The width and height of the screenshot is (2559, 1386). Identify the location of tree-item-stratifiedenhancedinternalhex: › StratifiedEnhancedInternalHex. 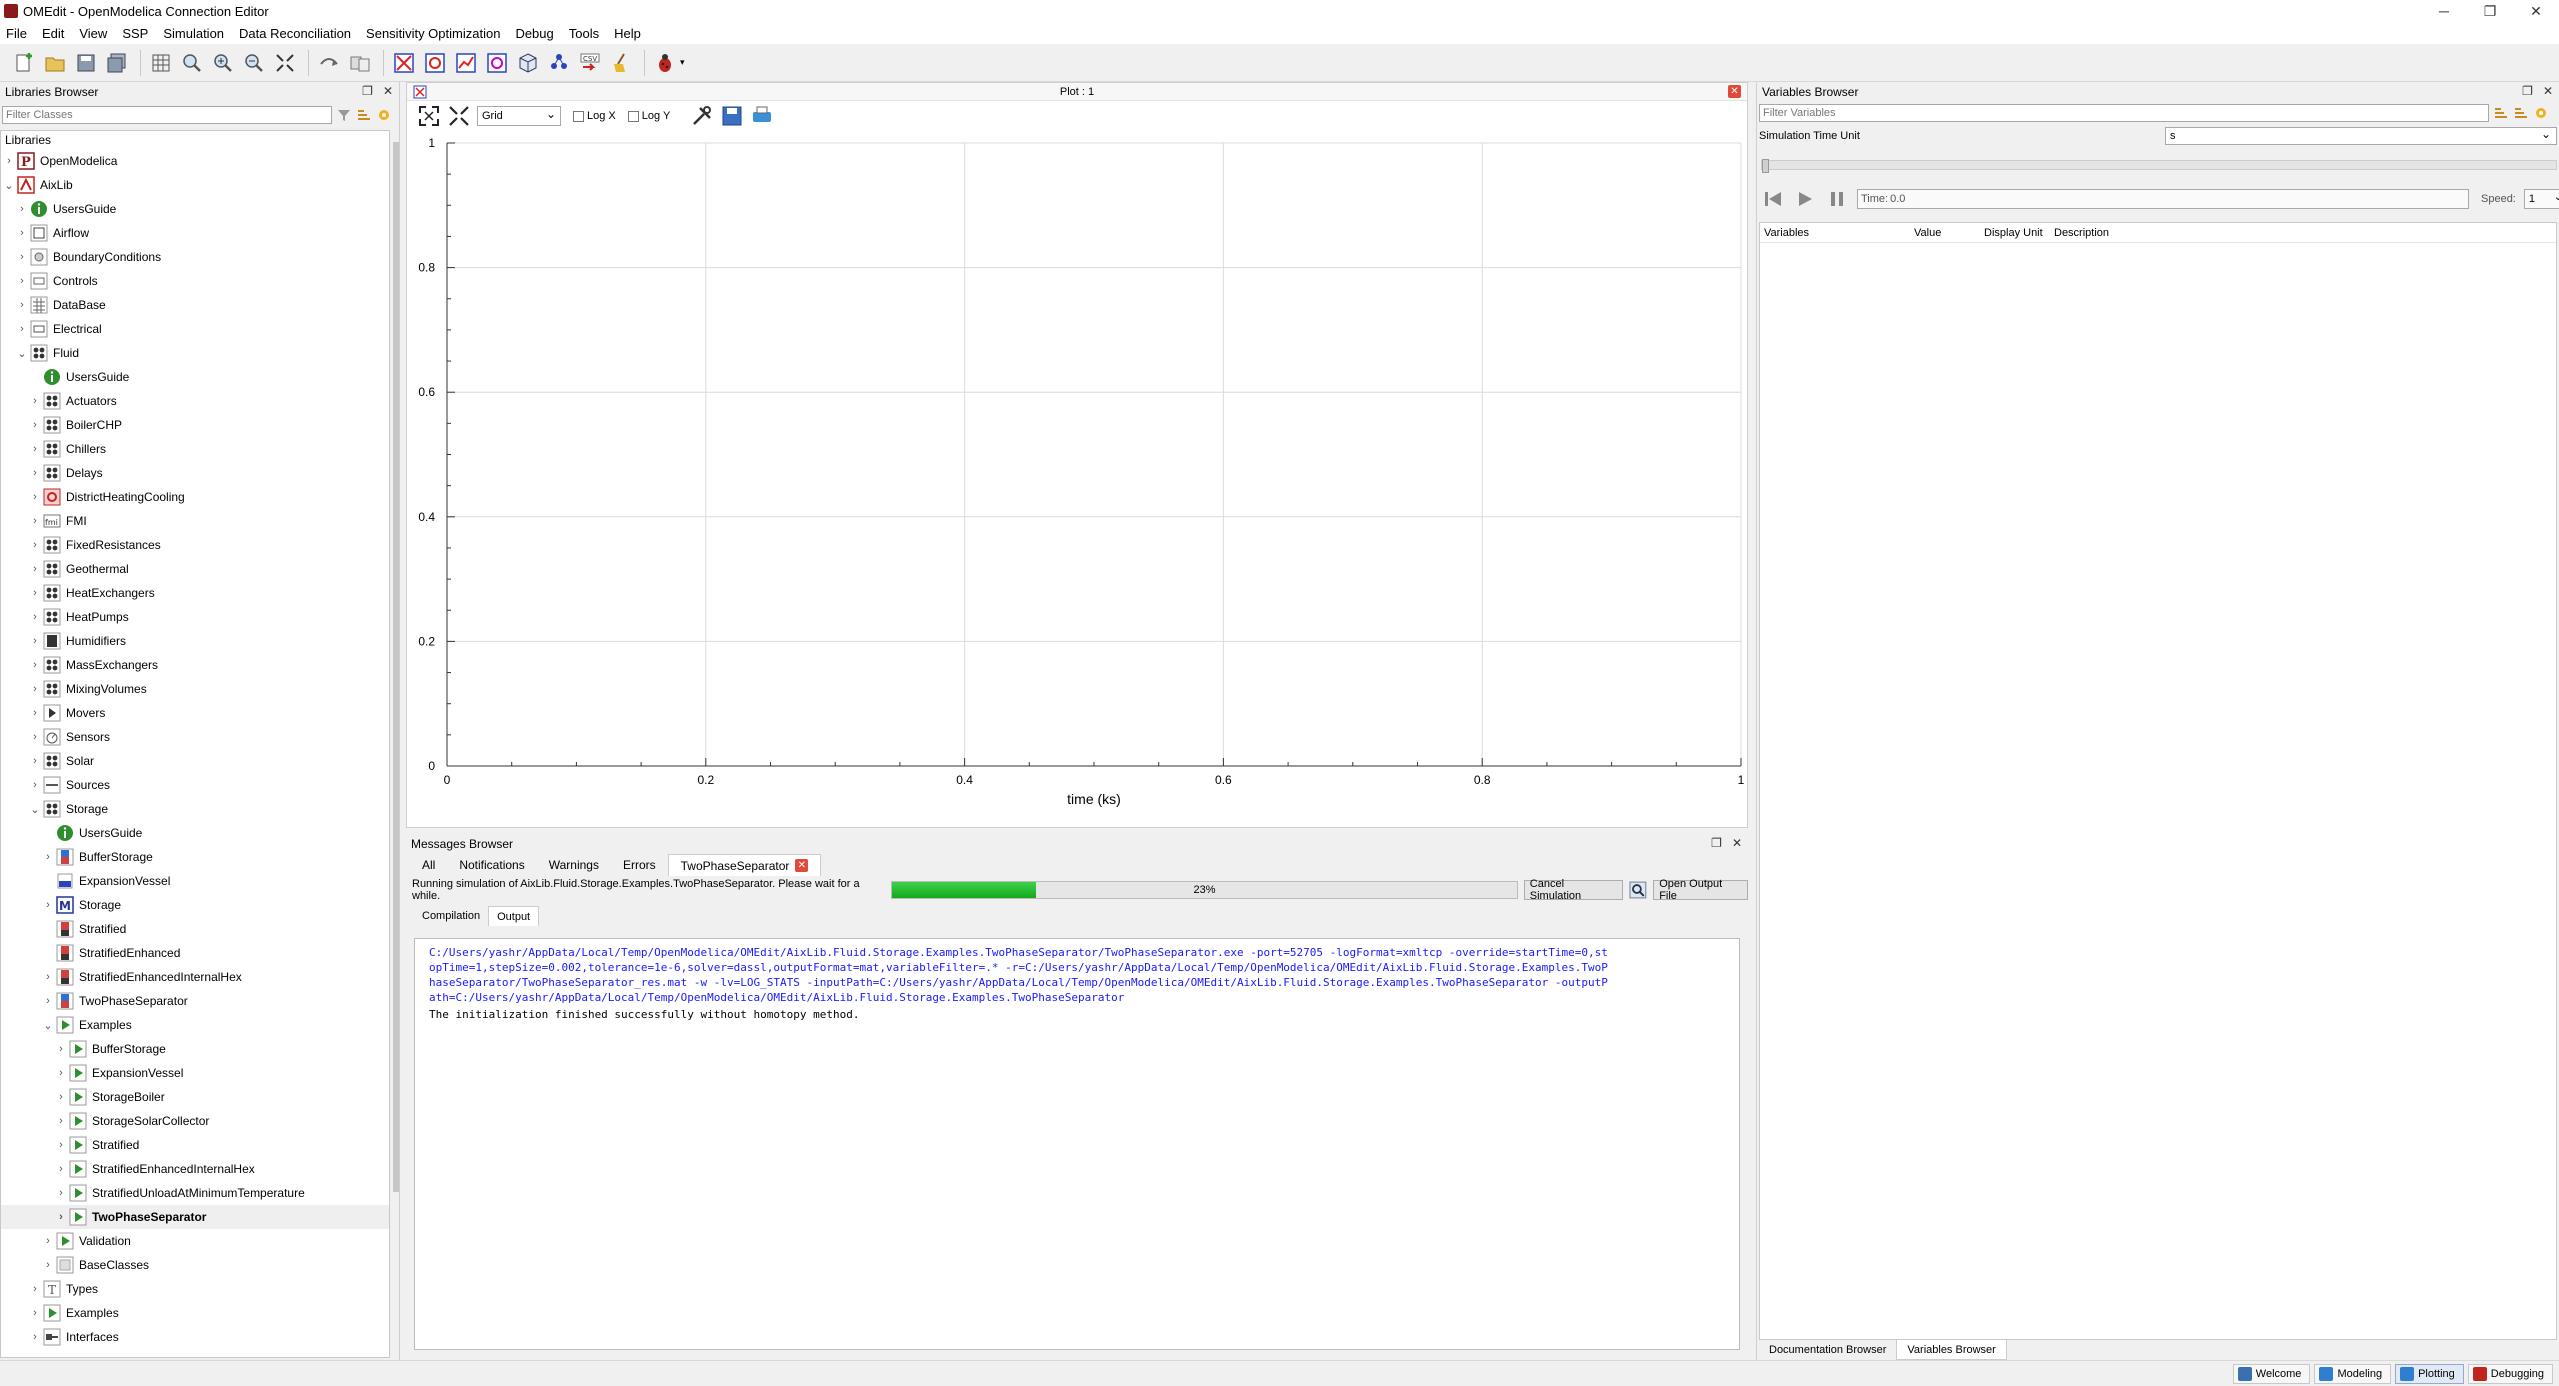
(195, 977).